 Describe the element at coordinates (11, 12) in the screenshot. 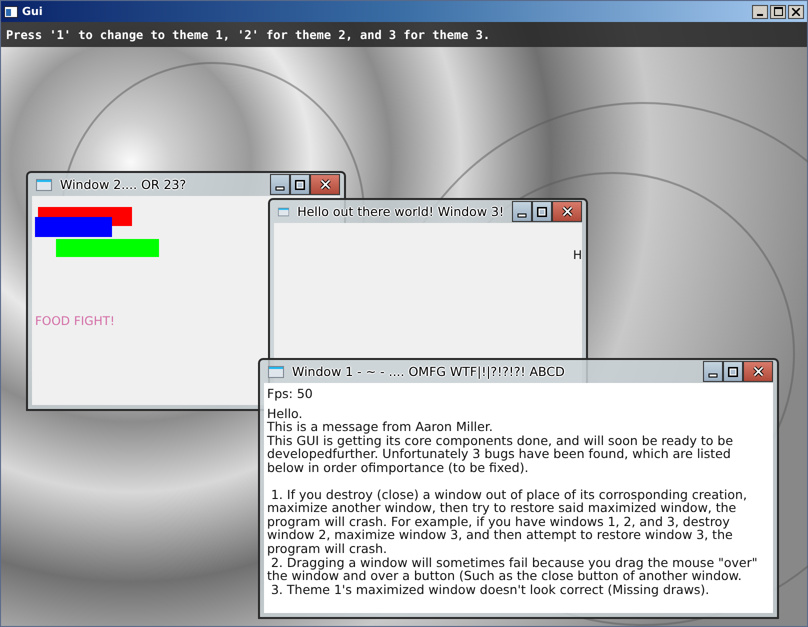

I see `app-icon` at that location.